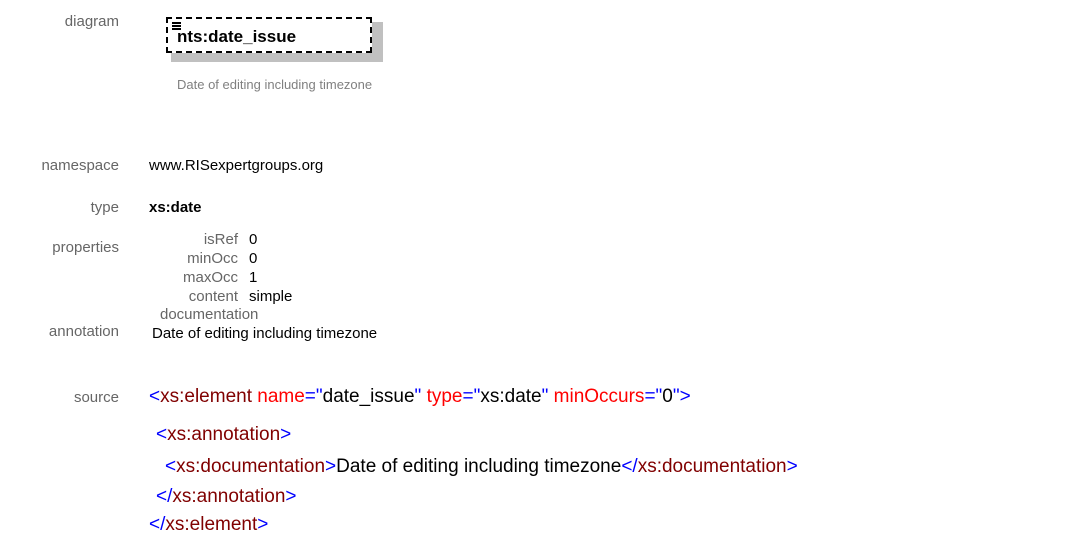 This screenshot has width=1070, height=536. What do you see at coordinates (667, 396) in the screenshot?
I see `xml-attr-value: 0` at bounding box center [667, 396].